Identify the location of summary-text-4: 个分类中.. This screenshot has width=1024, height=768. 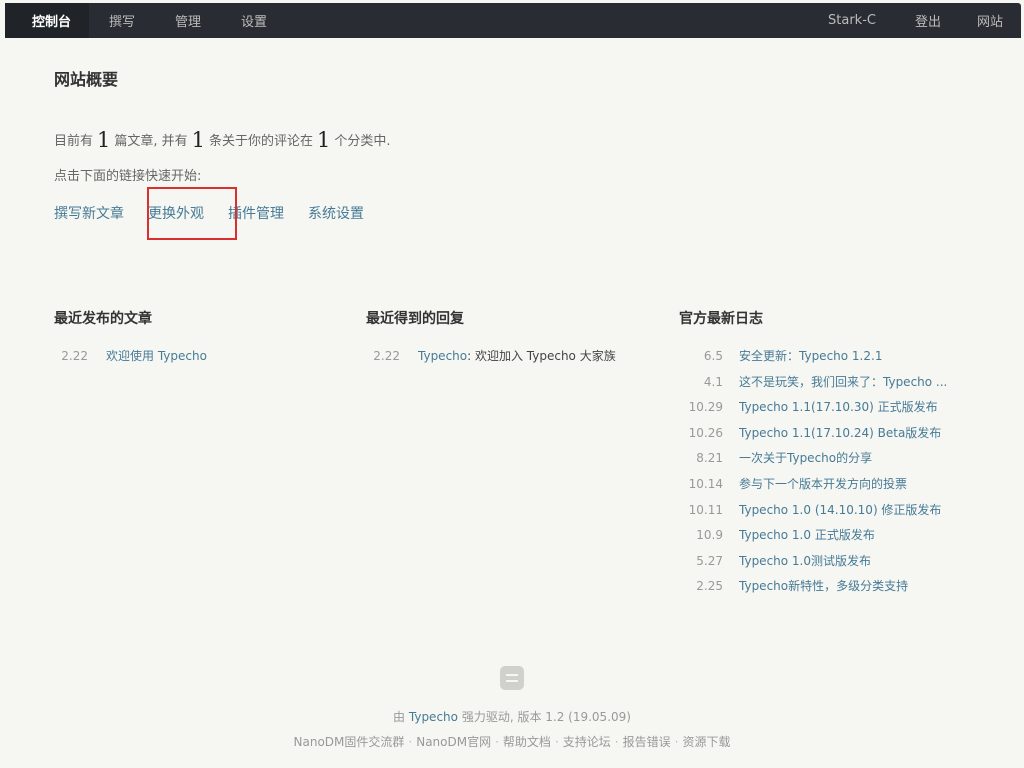
(362, 141).